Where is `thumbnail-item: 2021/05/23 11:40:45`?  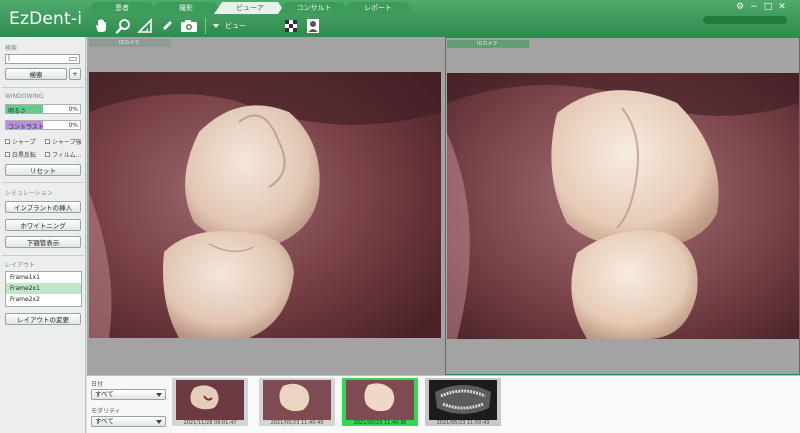 thumbnail-item: 2021/05/23 11:40:45 is located at coordinates (297, 402).